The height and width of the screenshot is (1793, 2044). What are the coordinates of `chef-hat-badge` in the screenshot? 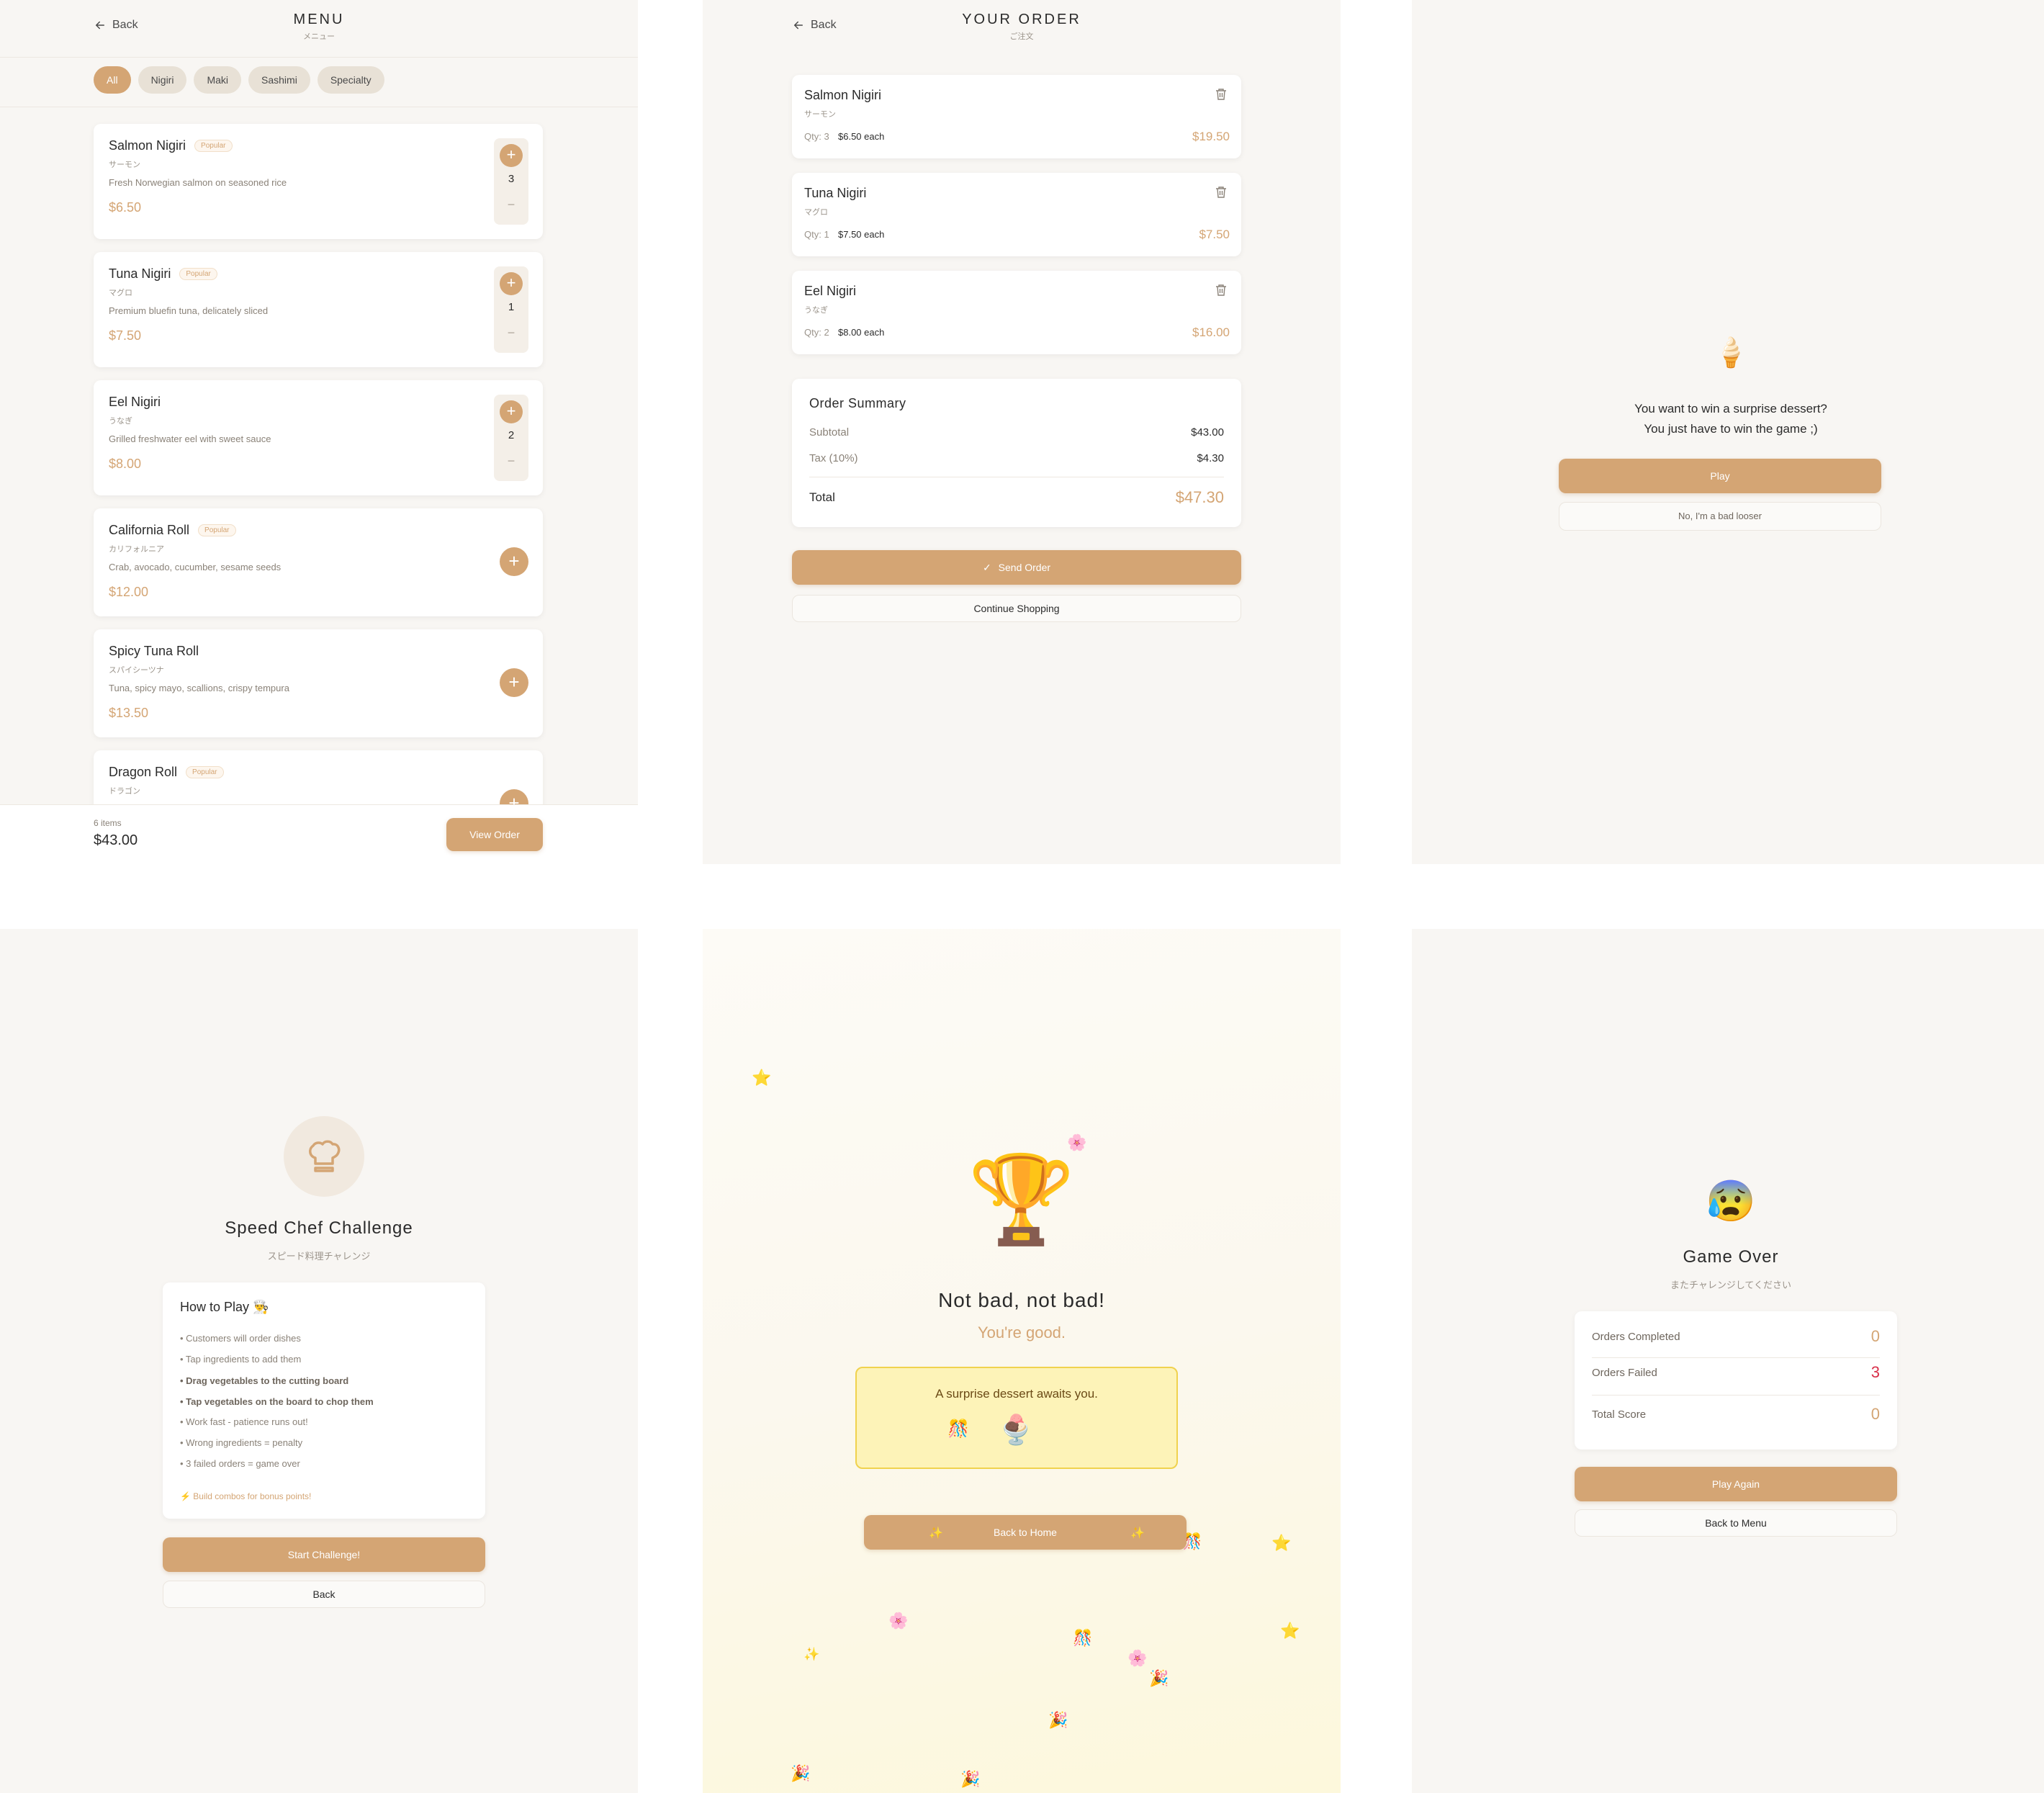 It's located at (324, 1156).